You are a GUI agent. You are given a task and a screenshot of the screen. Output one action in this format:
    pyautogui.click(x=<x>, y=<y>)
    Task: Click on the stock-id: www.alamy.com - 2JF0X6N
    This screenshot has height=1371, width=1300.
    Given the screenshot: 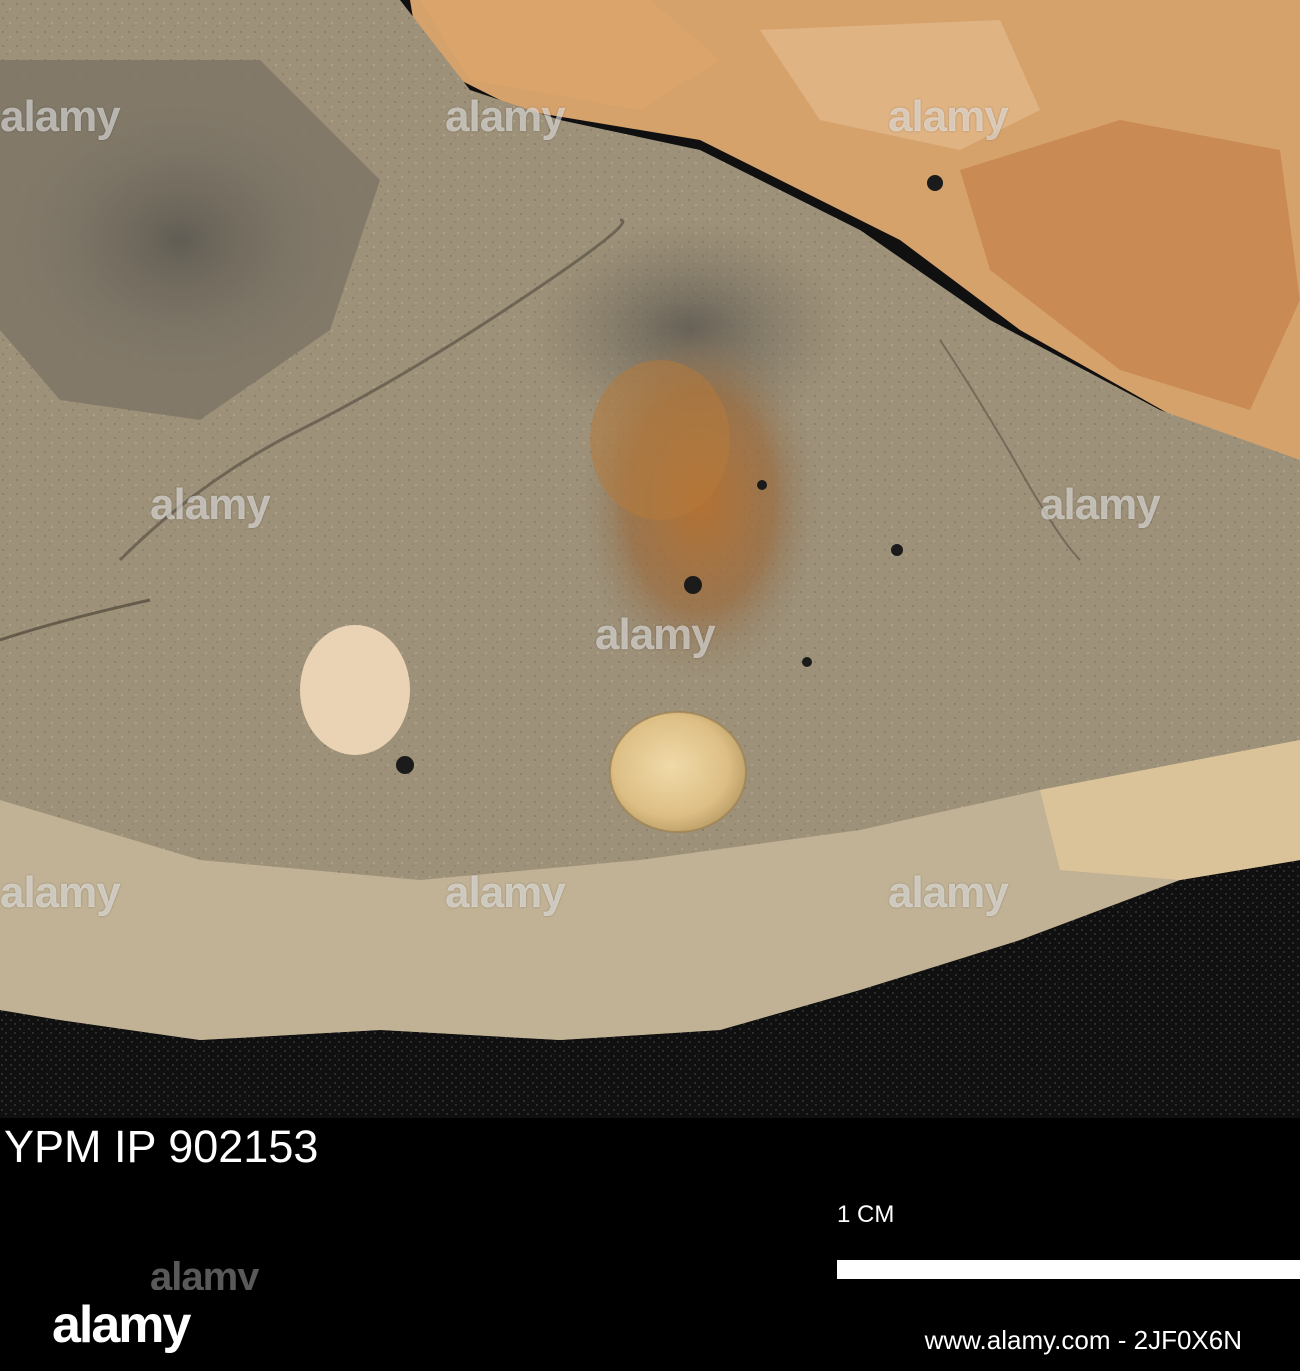 What is the action you would take?
    pyautogui.click(x=1083, y=1340)
    